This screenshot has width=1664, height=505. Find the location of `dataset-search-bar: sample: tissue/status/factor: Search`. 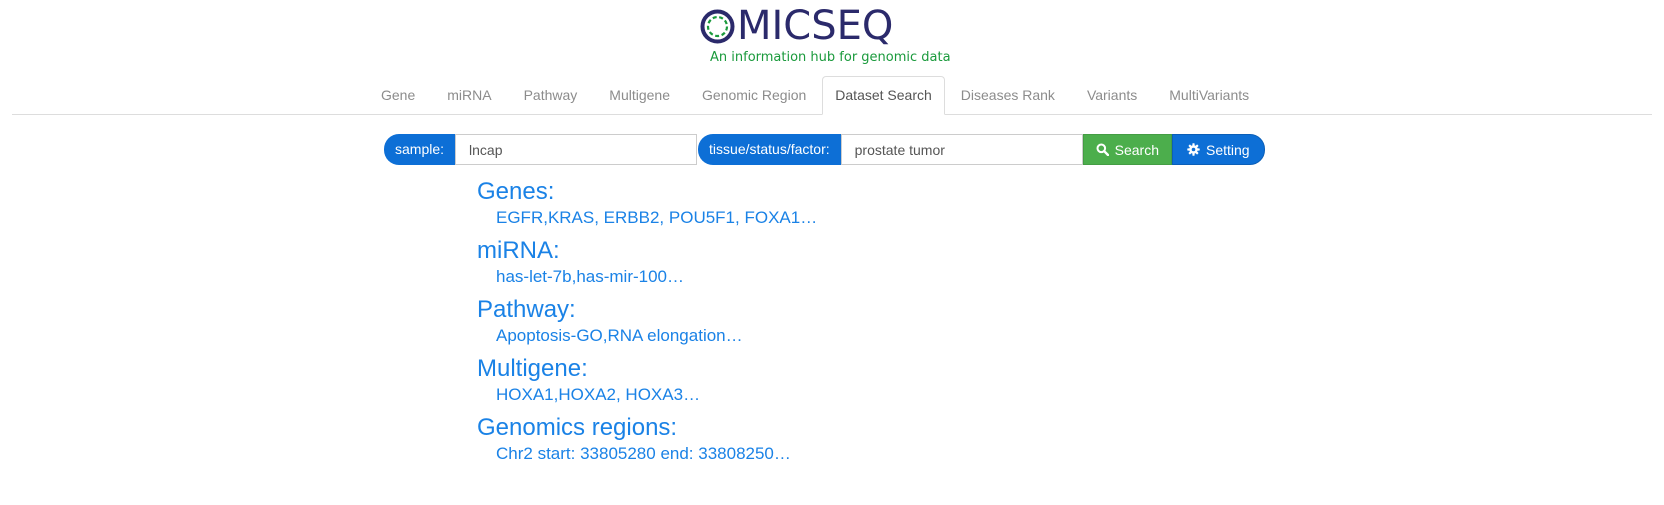

dataset-search-bar: sample: tissue/status/factor: Search is located at coordinates (824, 149).